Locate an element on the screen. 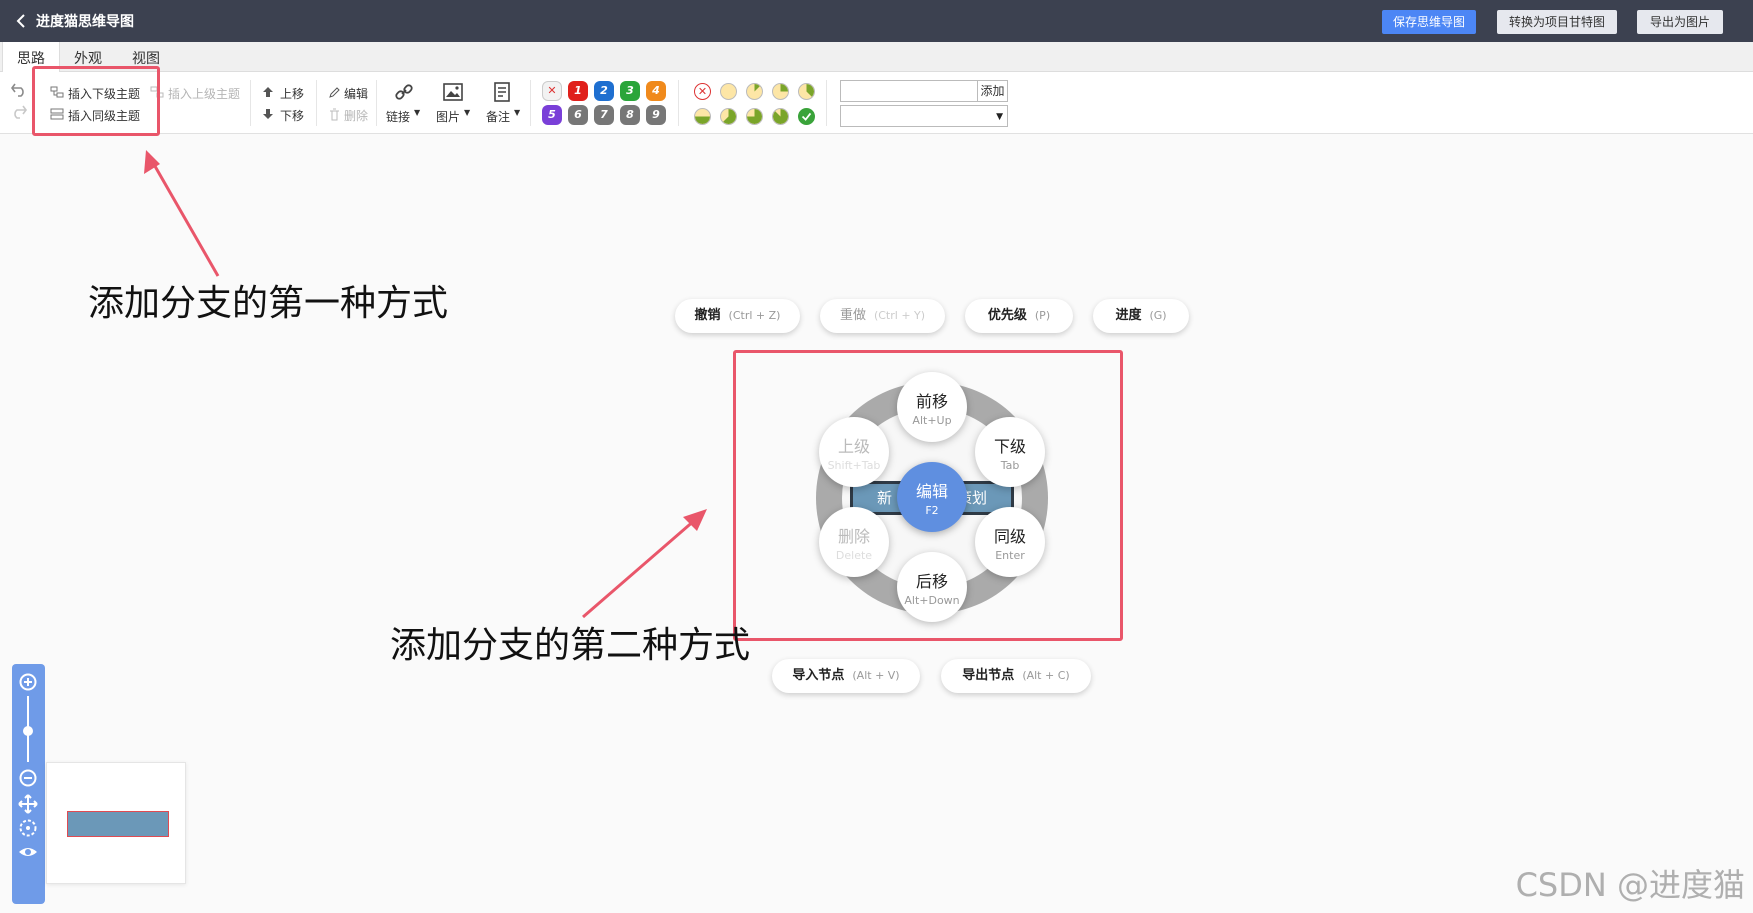 Image resolution: width=1753 pixels, height=913 pixels. node-text-left: 新 is located at coordinates (885, 498).